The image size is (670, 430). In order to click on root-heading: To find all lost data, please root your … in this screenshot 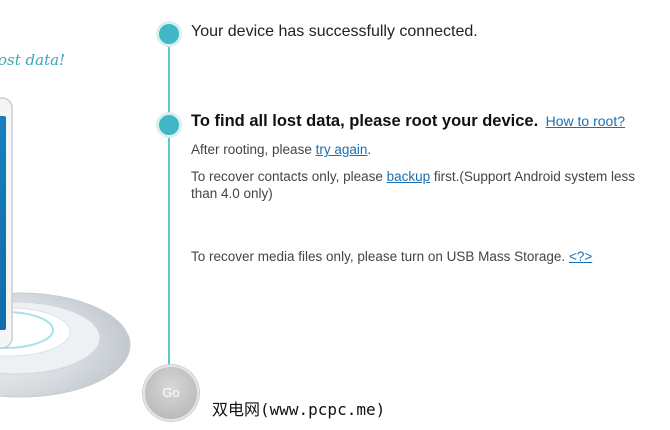, I will do `click(365, 121)`.